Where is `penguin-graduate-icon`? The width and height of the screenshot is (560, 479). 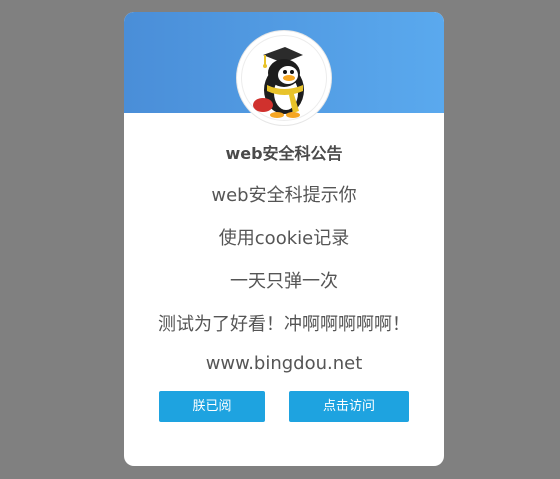
penguin-graduate-icon is located at coordinates (284, 78).